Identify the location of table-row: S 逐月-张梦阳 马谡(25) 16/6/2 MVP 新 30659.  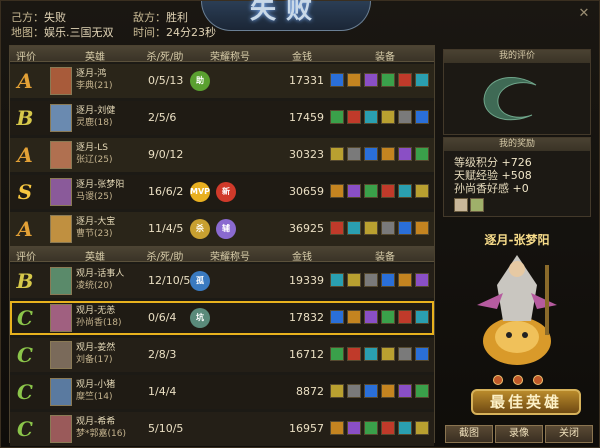
(222, 192).